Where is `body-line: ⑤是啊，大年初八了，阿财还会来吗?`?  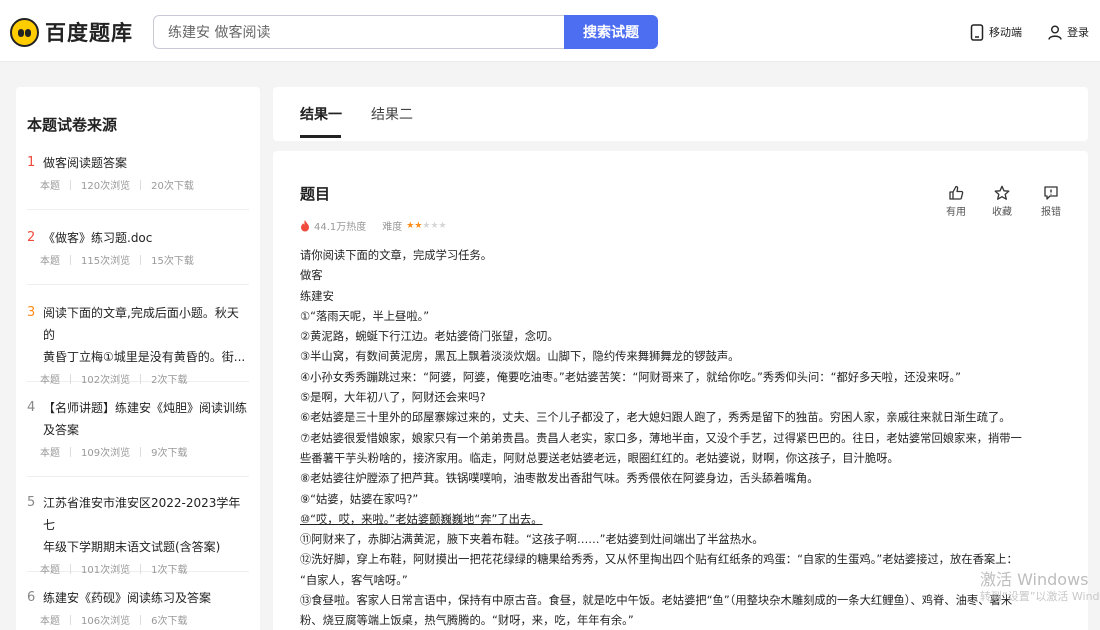
body-line: ⑤是啊，大年初八了，阿财还会来吗? is located at coordinates (393, 398).